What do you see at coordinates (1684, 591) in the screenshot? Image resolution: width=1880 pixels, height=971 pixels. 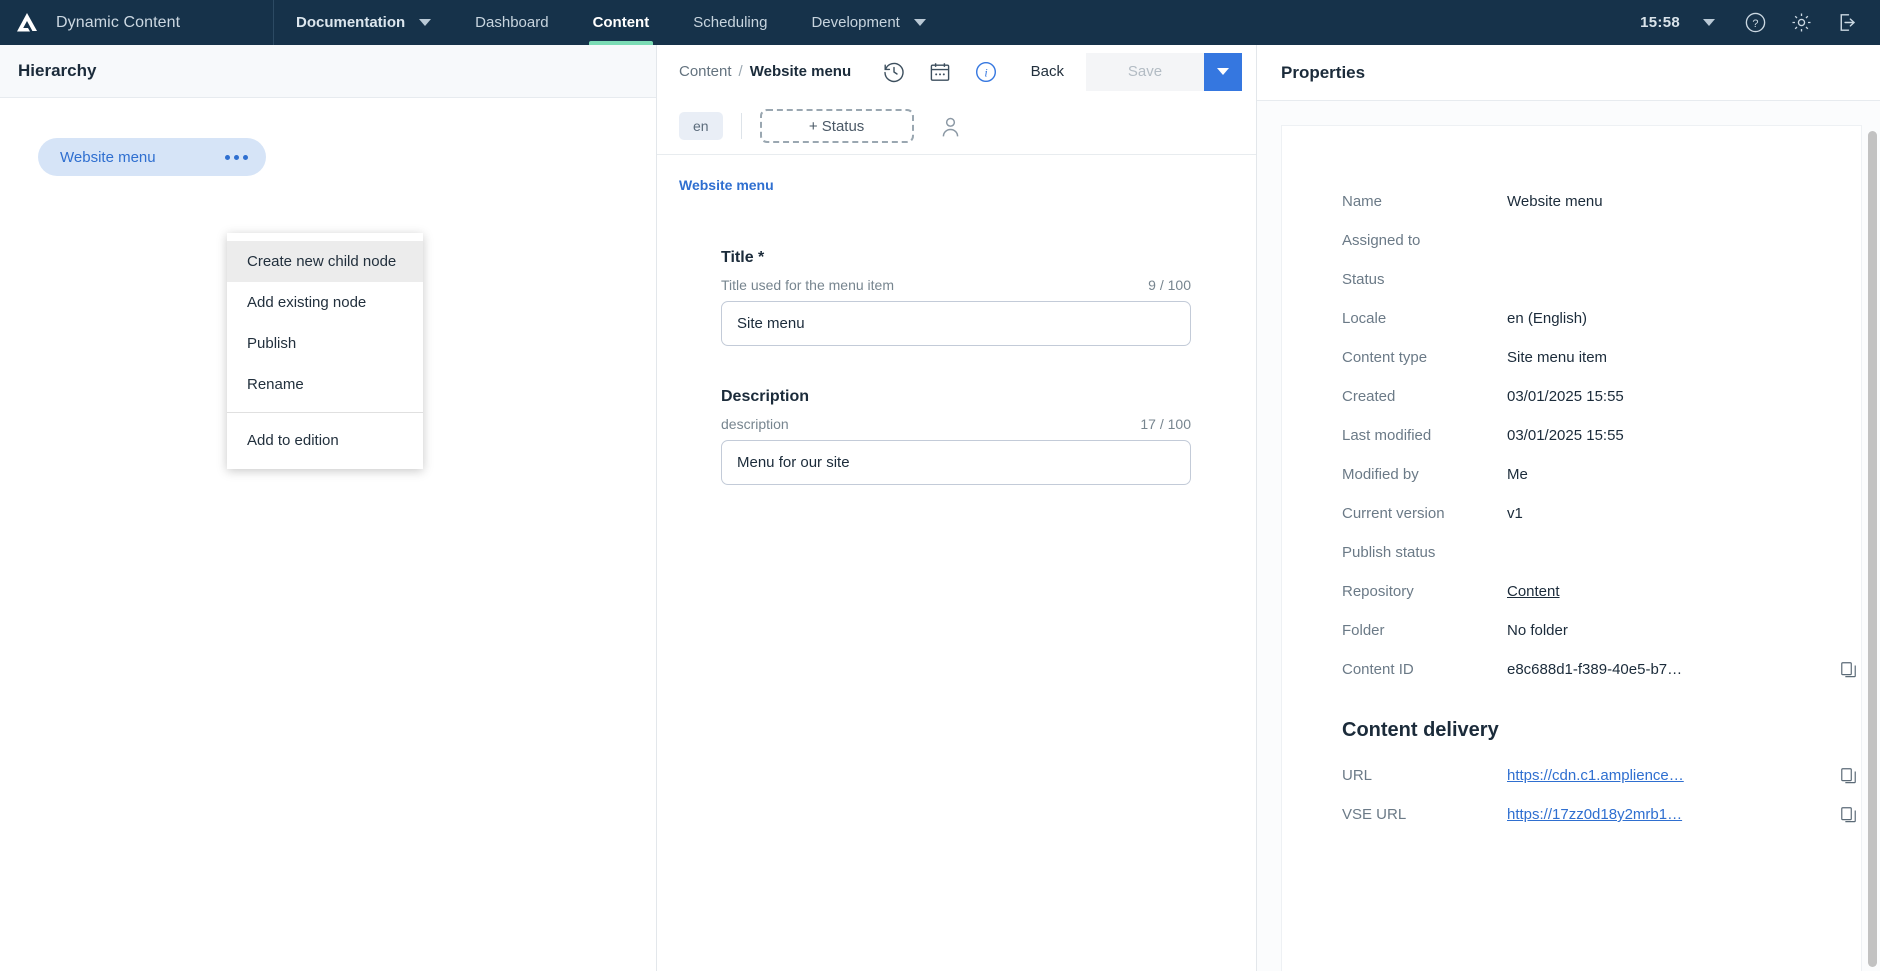 I see `repository-link: Content` at bounding box center [1684, 591].